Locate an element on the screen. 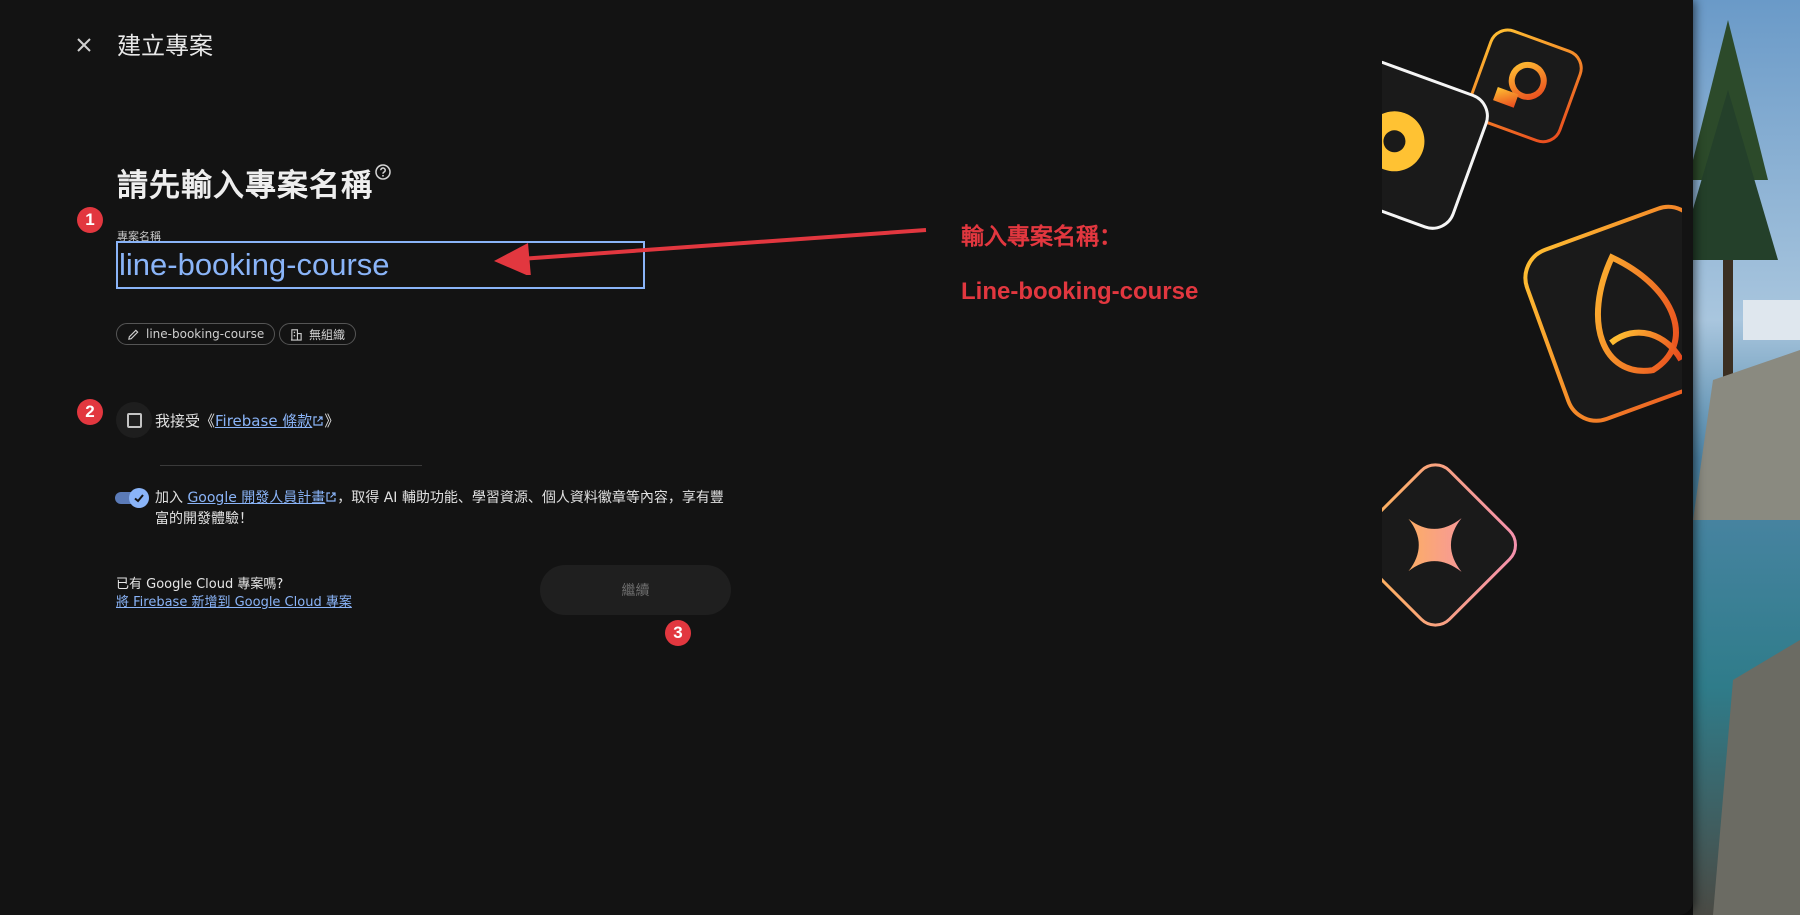 The image size is (1800, 915). add-firebase-to-gcp-link: 將 Firebase 新增到 Google Cloud 專案 is located at coordinates (234, 602).